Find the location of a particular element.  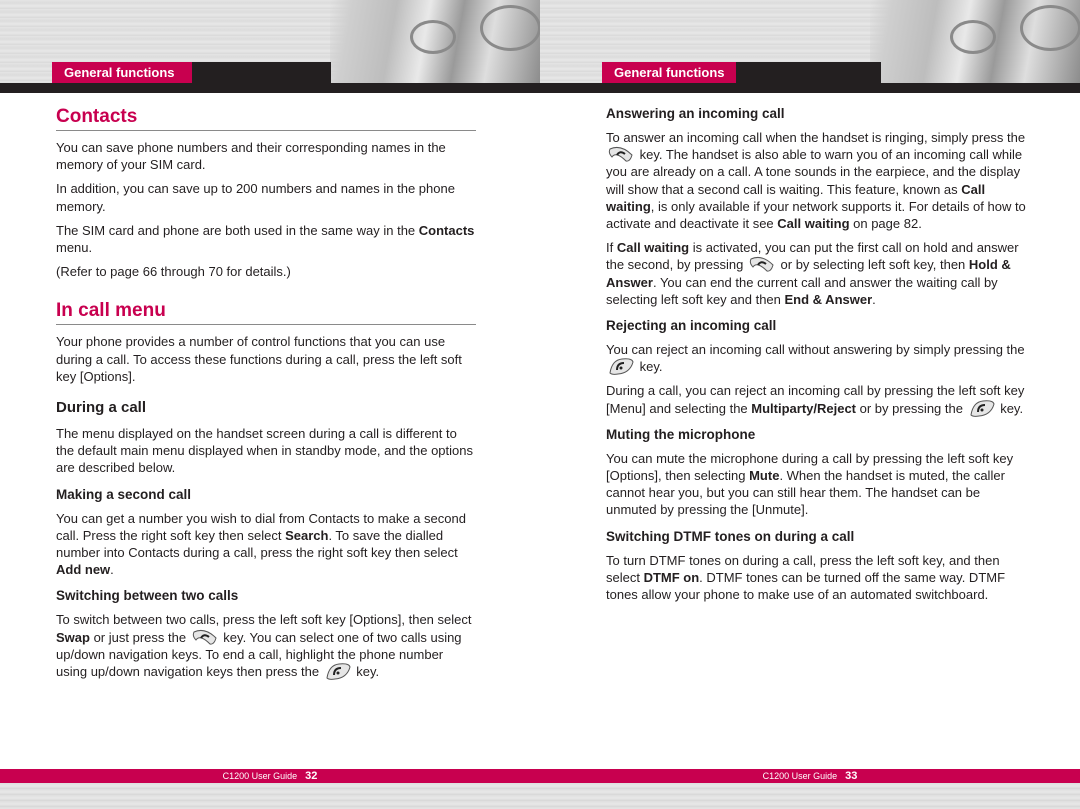

in-call-menu-title: In call menu is located at coordinates (266, 312).